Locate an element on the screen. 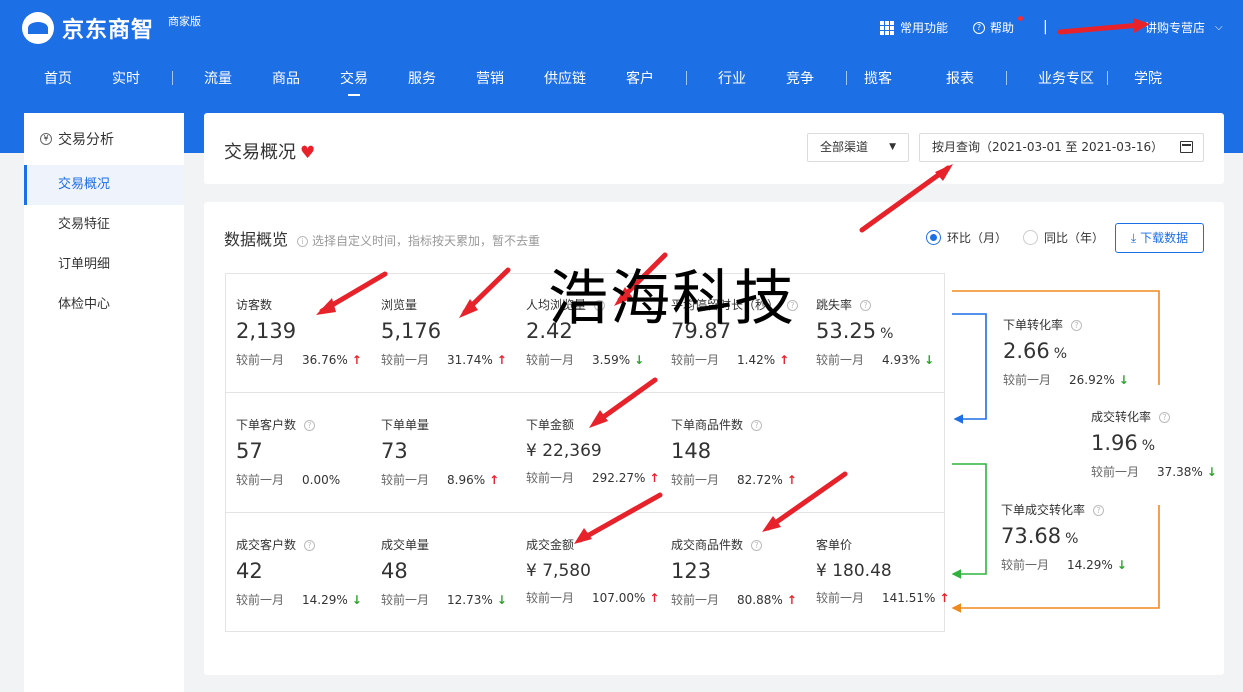 The height and width of the screenshot is (692, 1243). flow-line-orange-bottom is located at coordinates (1055, 559).